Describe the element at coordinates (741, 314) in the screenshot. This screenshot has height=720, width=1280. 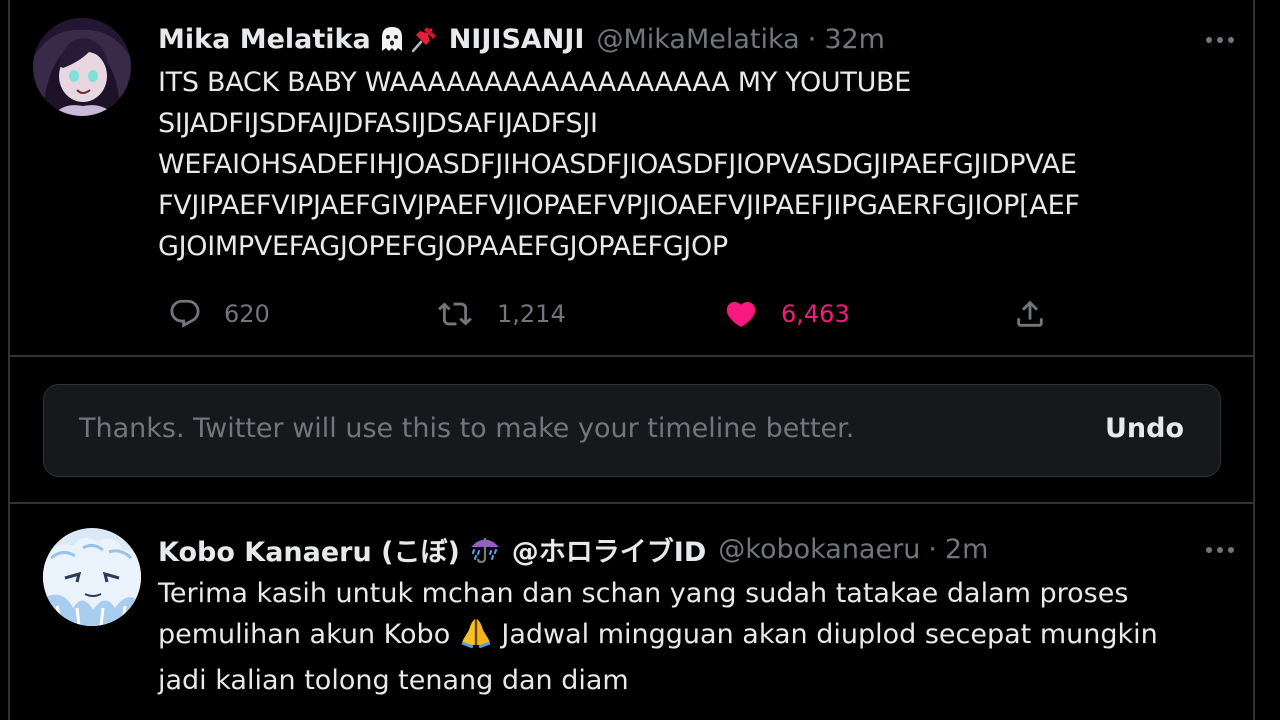
I see `heart-filled-icon` at that location.